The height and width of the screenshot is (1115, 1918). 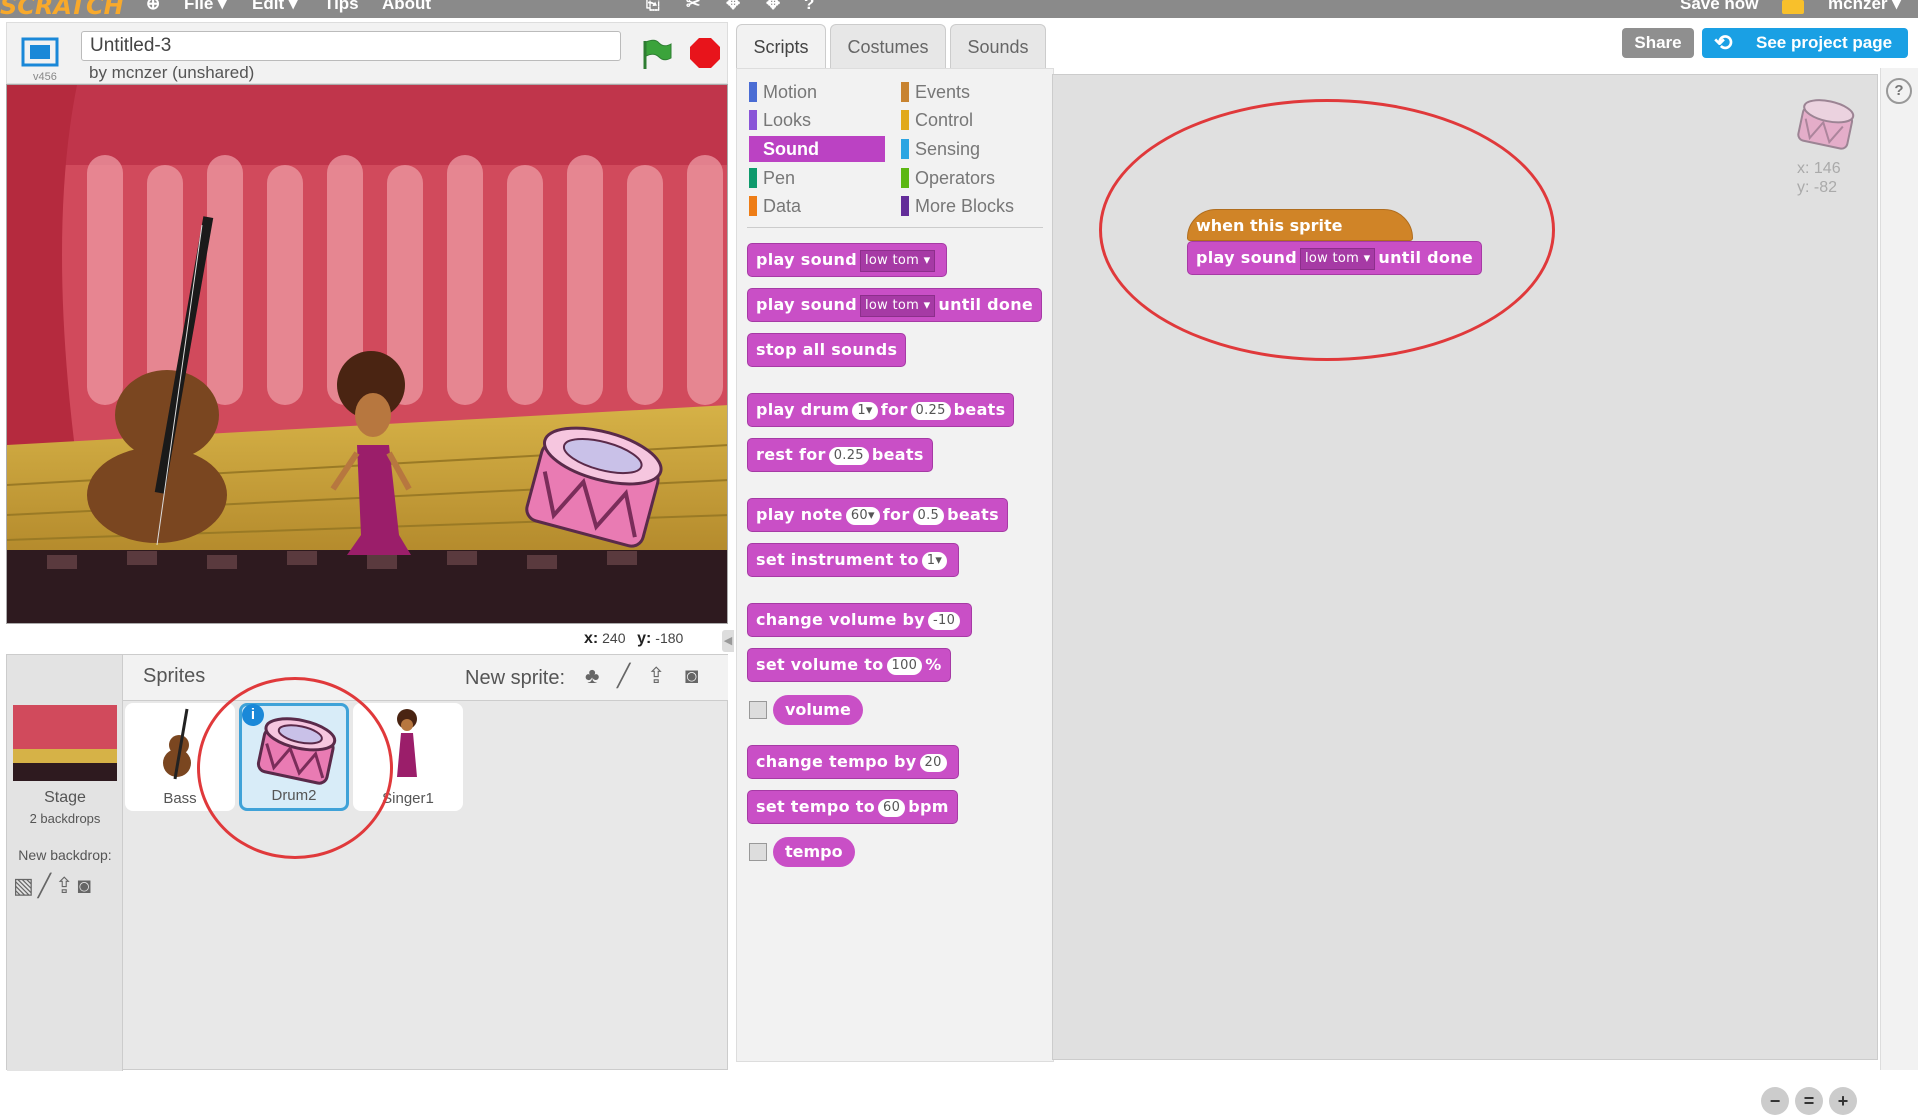 I want to click on duplicate-icon: ⎘, so click(x=653, y=7).